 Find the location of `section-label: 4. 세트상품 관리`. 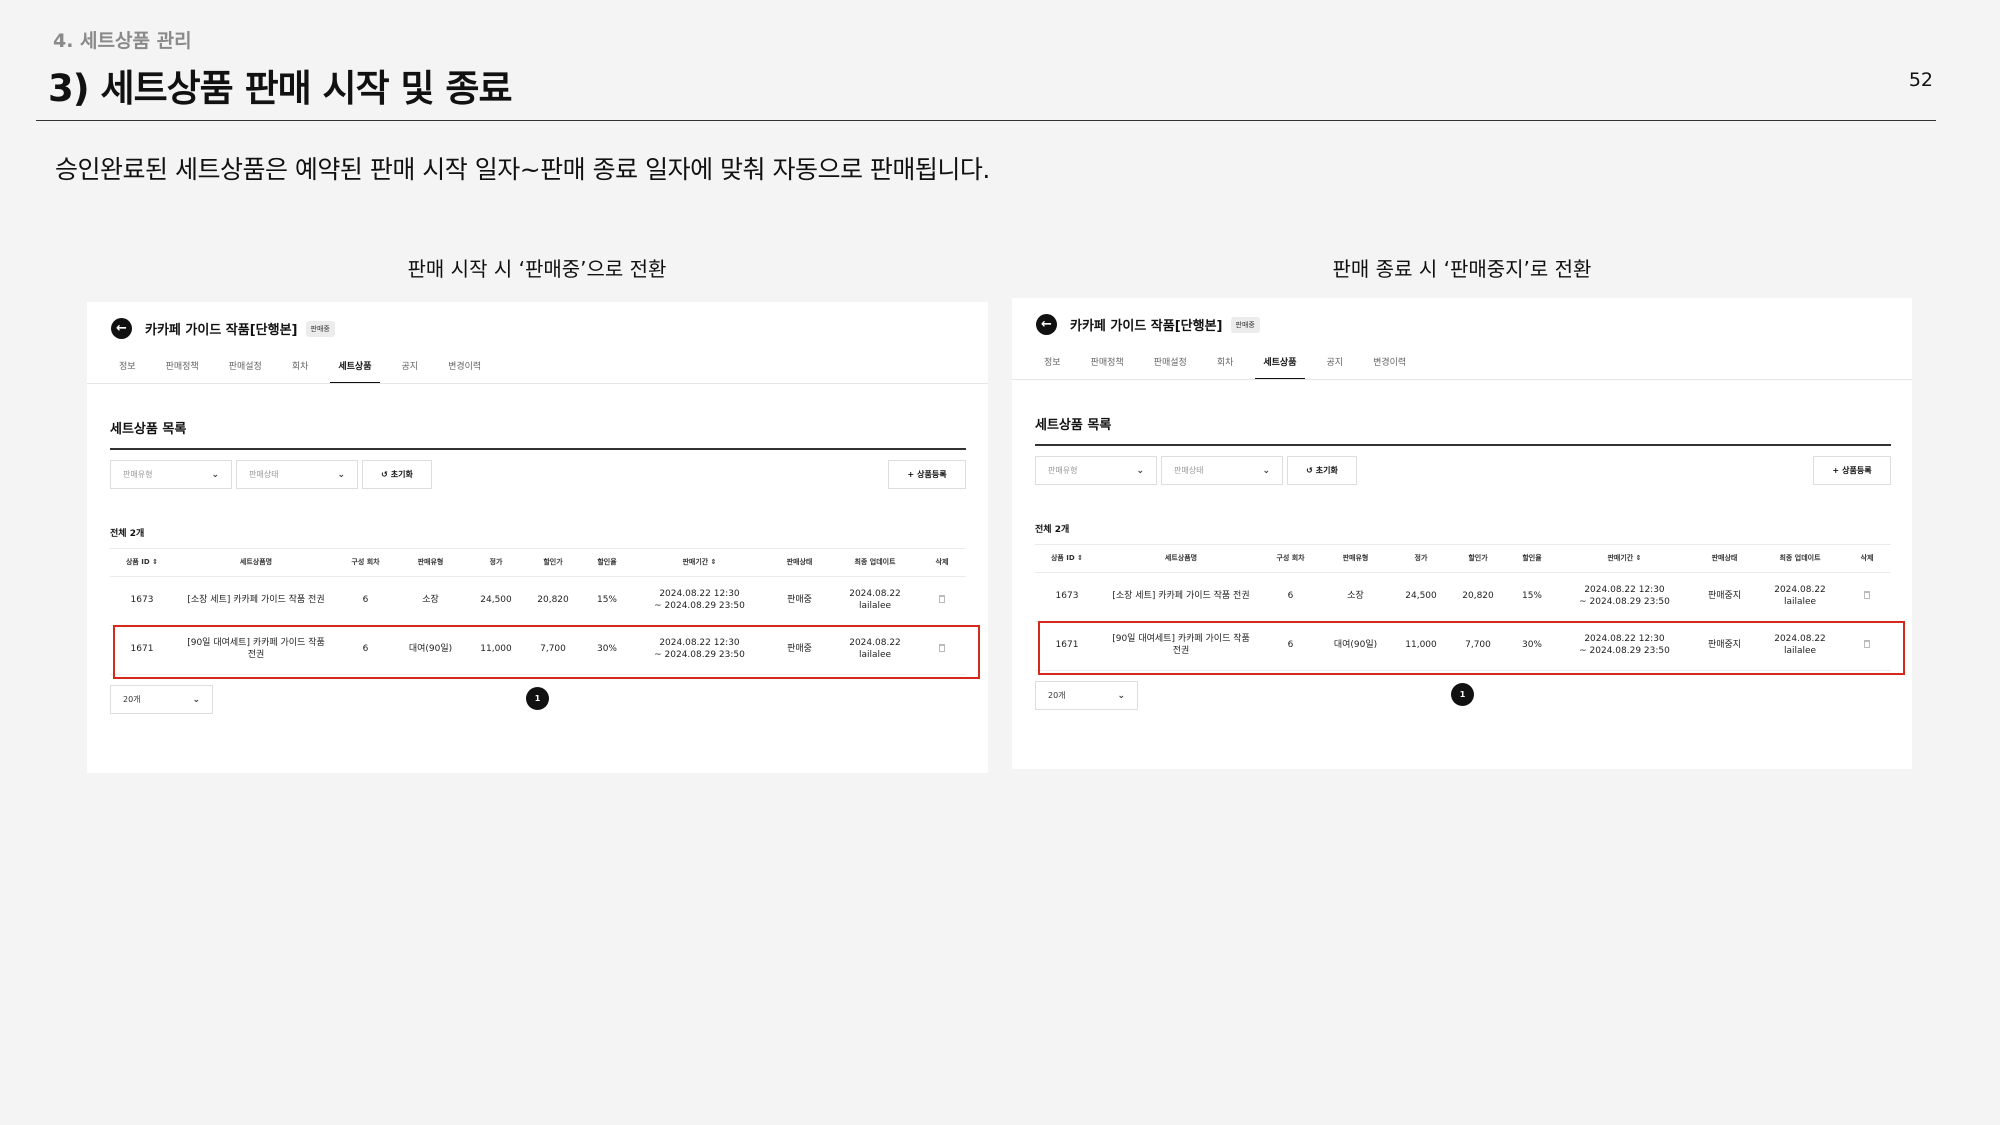

section-label: 4. 세트상품 관리 is located at coordinates (122, 41).